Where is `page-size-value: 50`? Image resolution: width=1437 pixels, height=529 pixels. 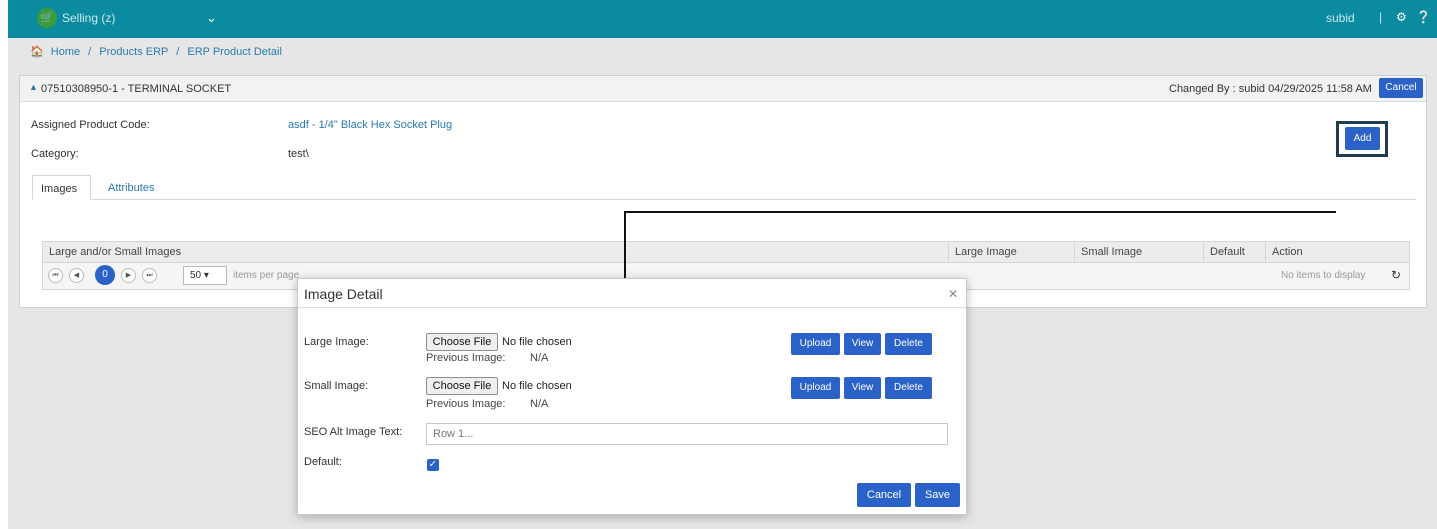 page-size-value: 50 is located at coordinates (196, 275).